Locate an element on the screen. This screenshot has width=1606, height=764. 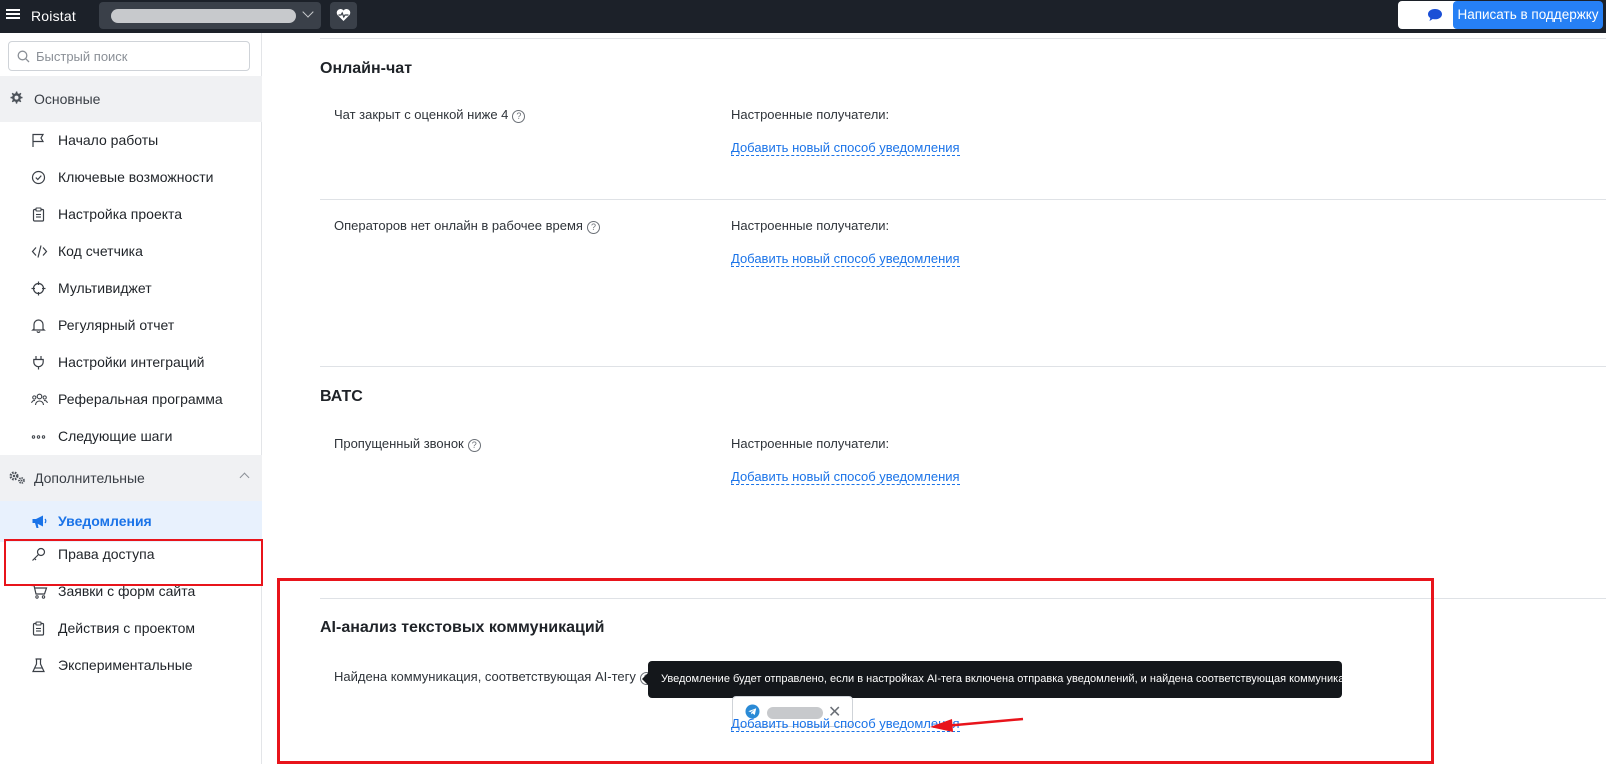
megaphone-icon is located at coordinates (39, 521).